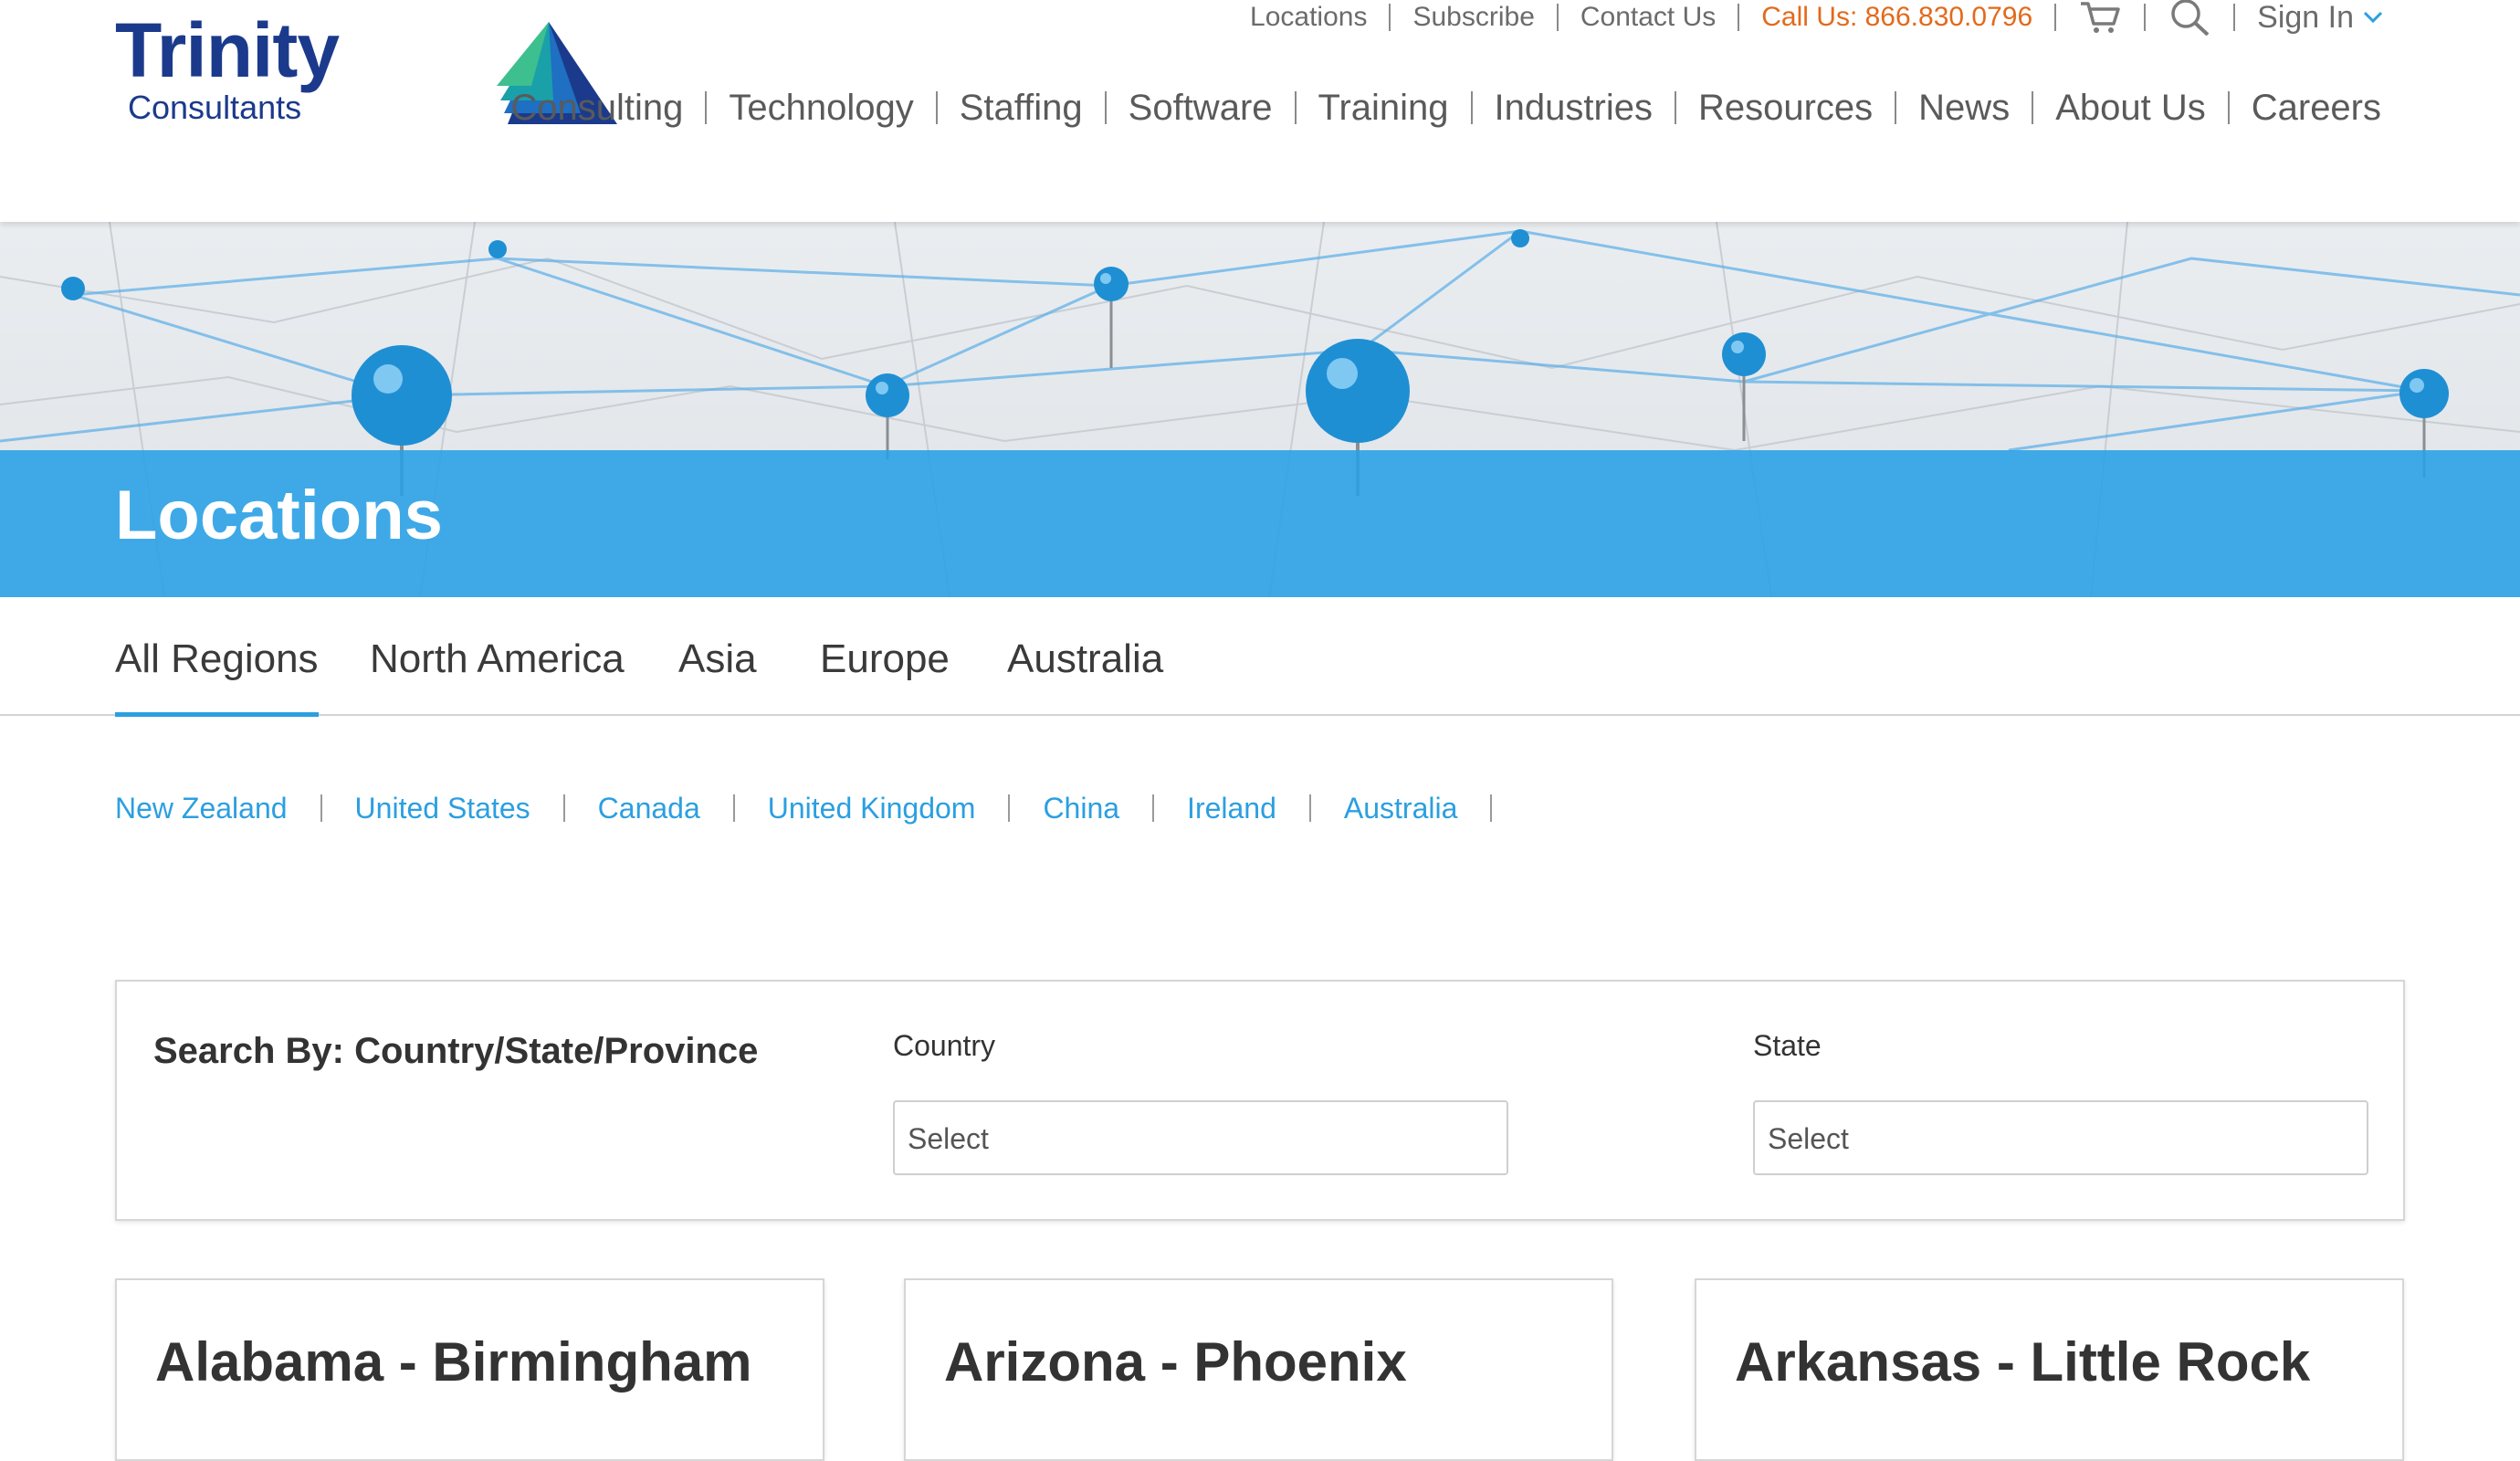 The height and width of the screenshot is (1461, 2520). Describe the element at coordinates (1308, 17) in the screenshot. I see `utility-locations-link: Locations` at that location.